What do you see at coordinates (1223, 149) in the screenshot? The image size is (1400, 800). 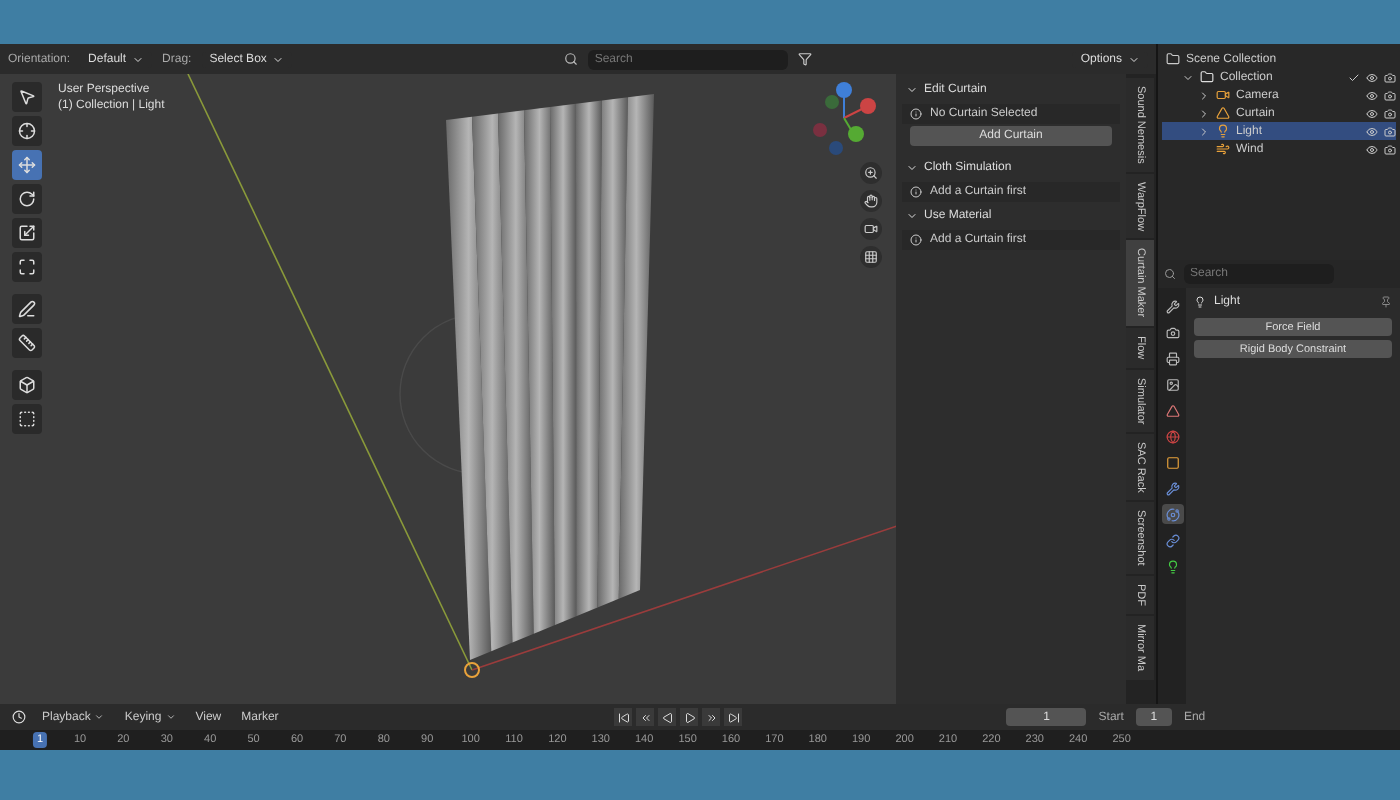 I see `force-icon` at bounding box center [1223, 149].